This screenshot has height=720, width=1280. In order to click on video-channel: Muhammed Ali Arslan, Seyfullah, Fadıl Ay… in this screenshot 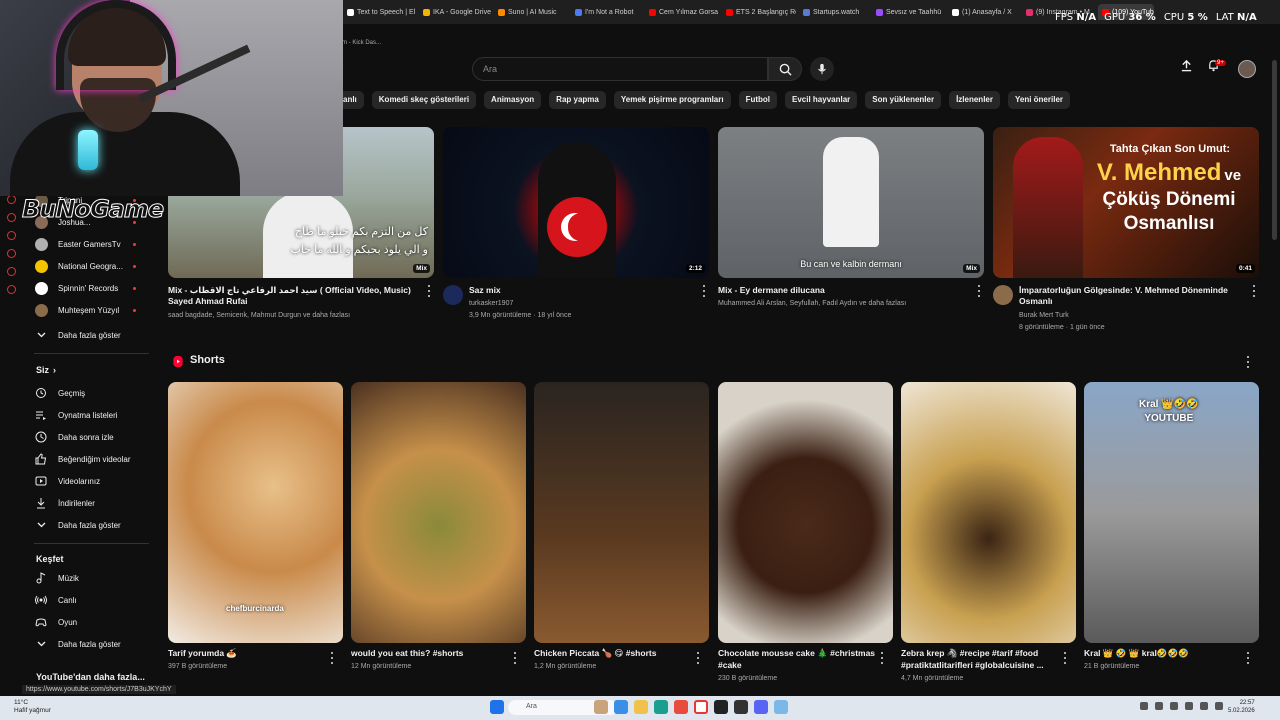, I will do `click(812, 303)`.